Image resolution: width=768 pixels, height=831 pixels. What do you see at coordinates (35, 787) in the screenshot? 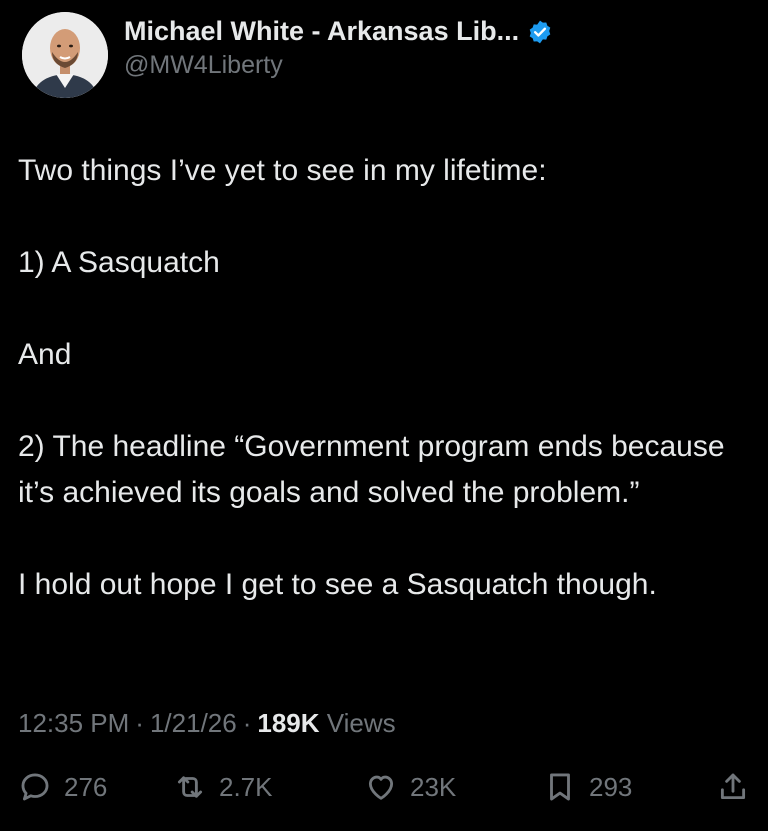
I see `reply-icon` at bounding box center [35, 787].